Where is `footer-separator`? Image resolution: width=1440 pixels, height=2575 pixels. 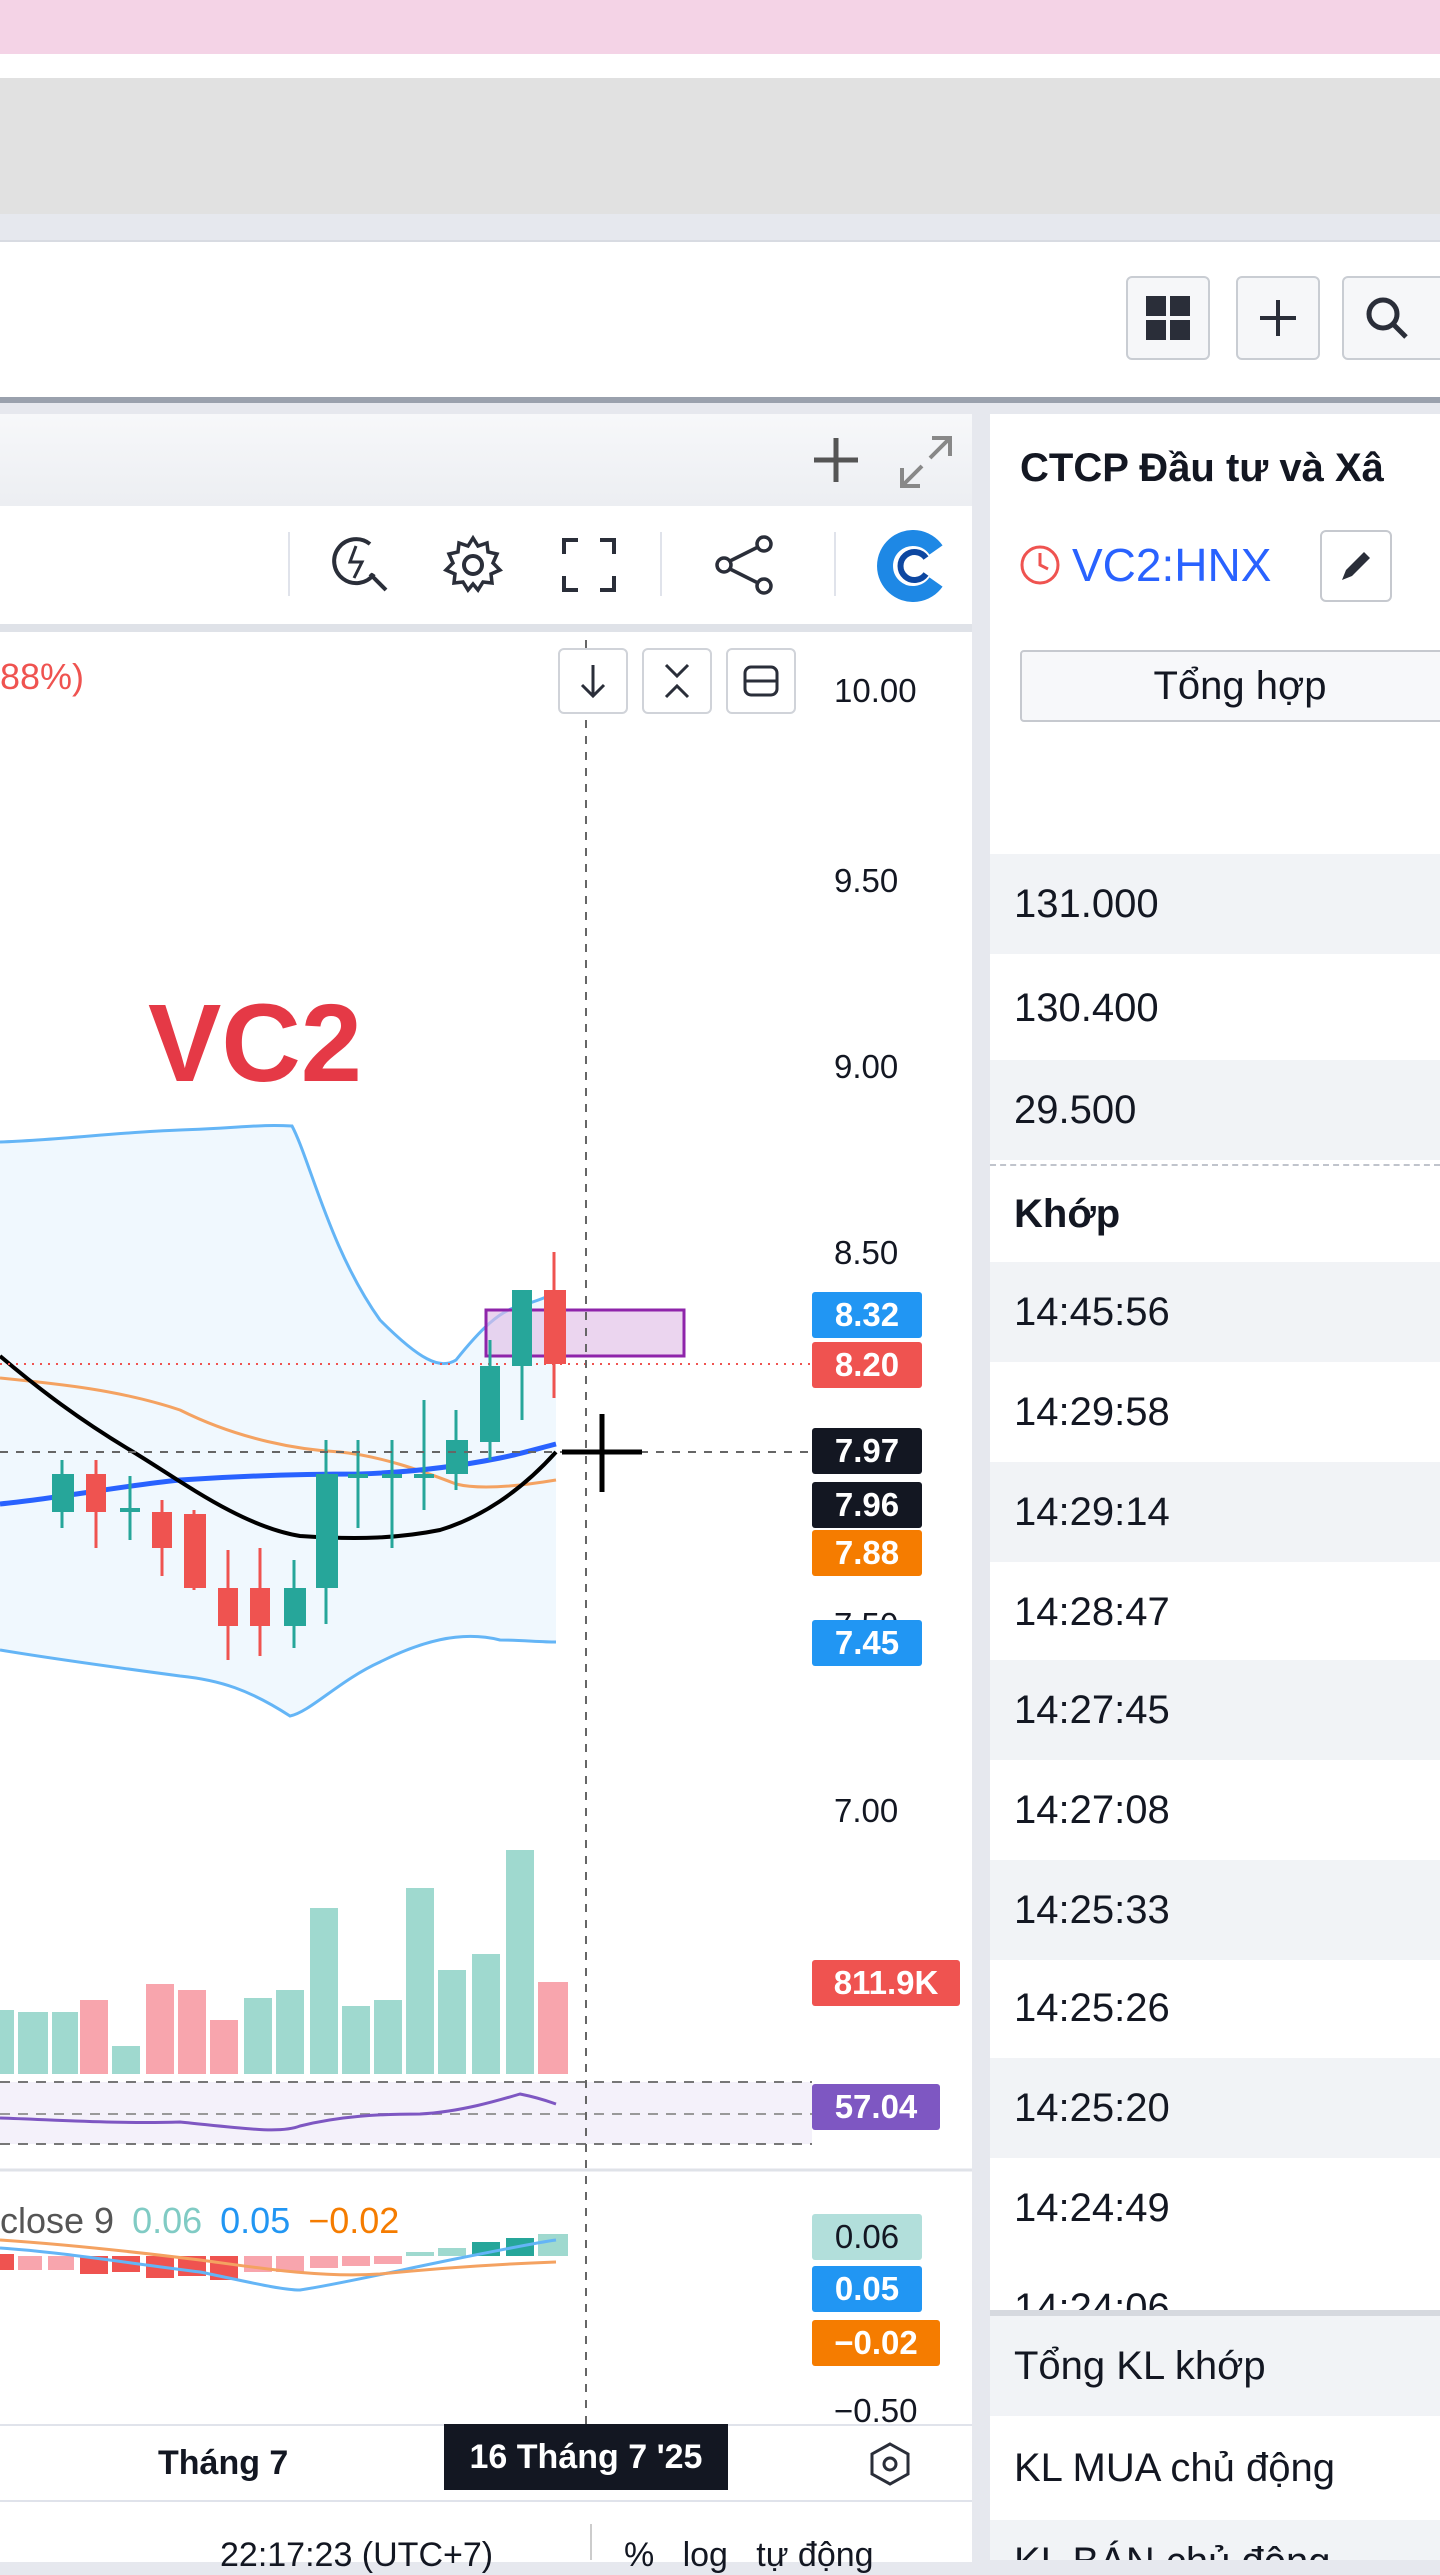 footer-separator is located at coordinates (591, 2542).